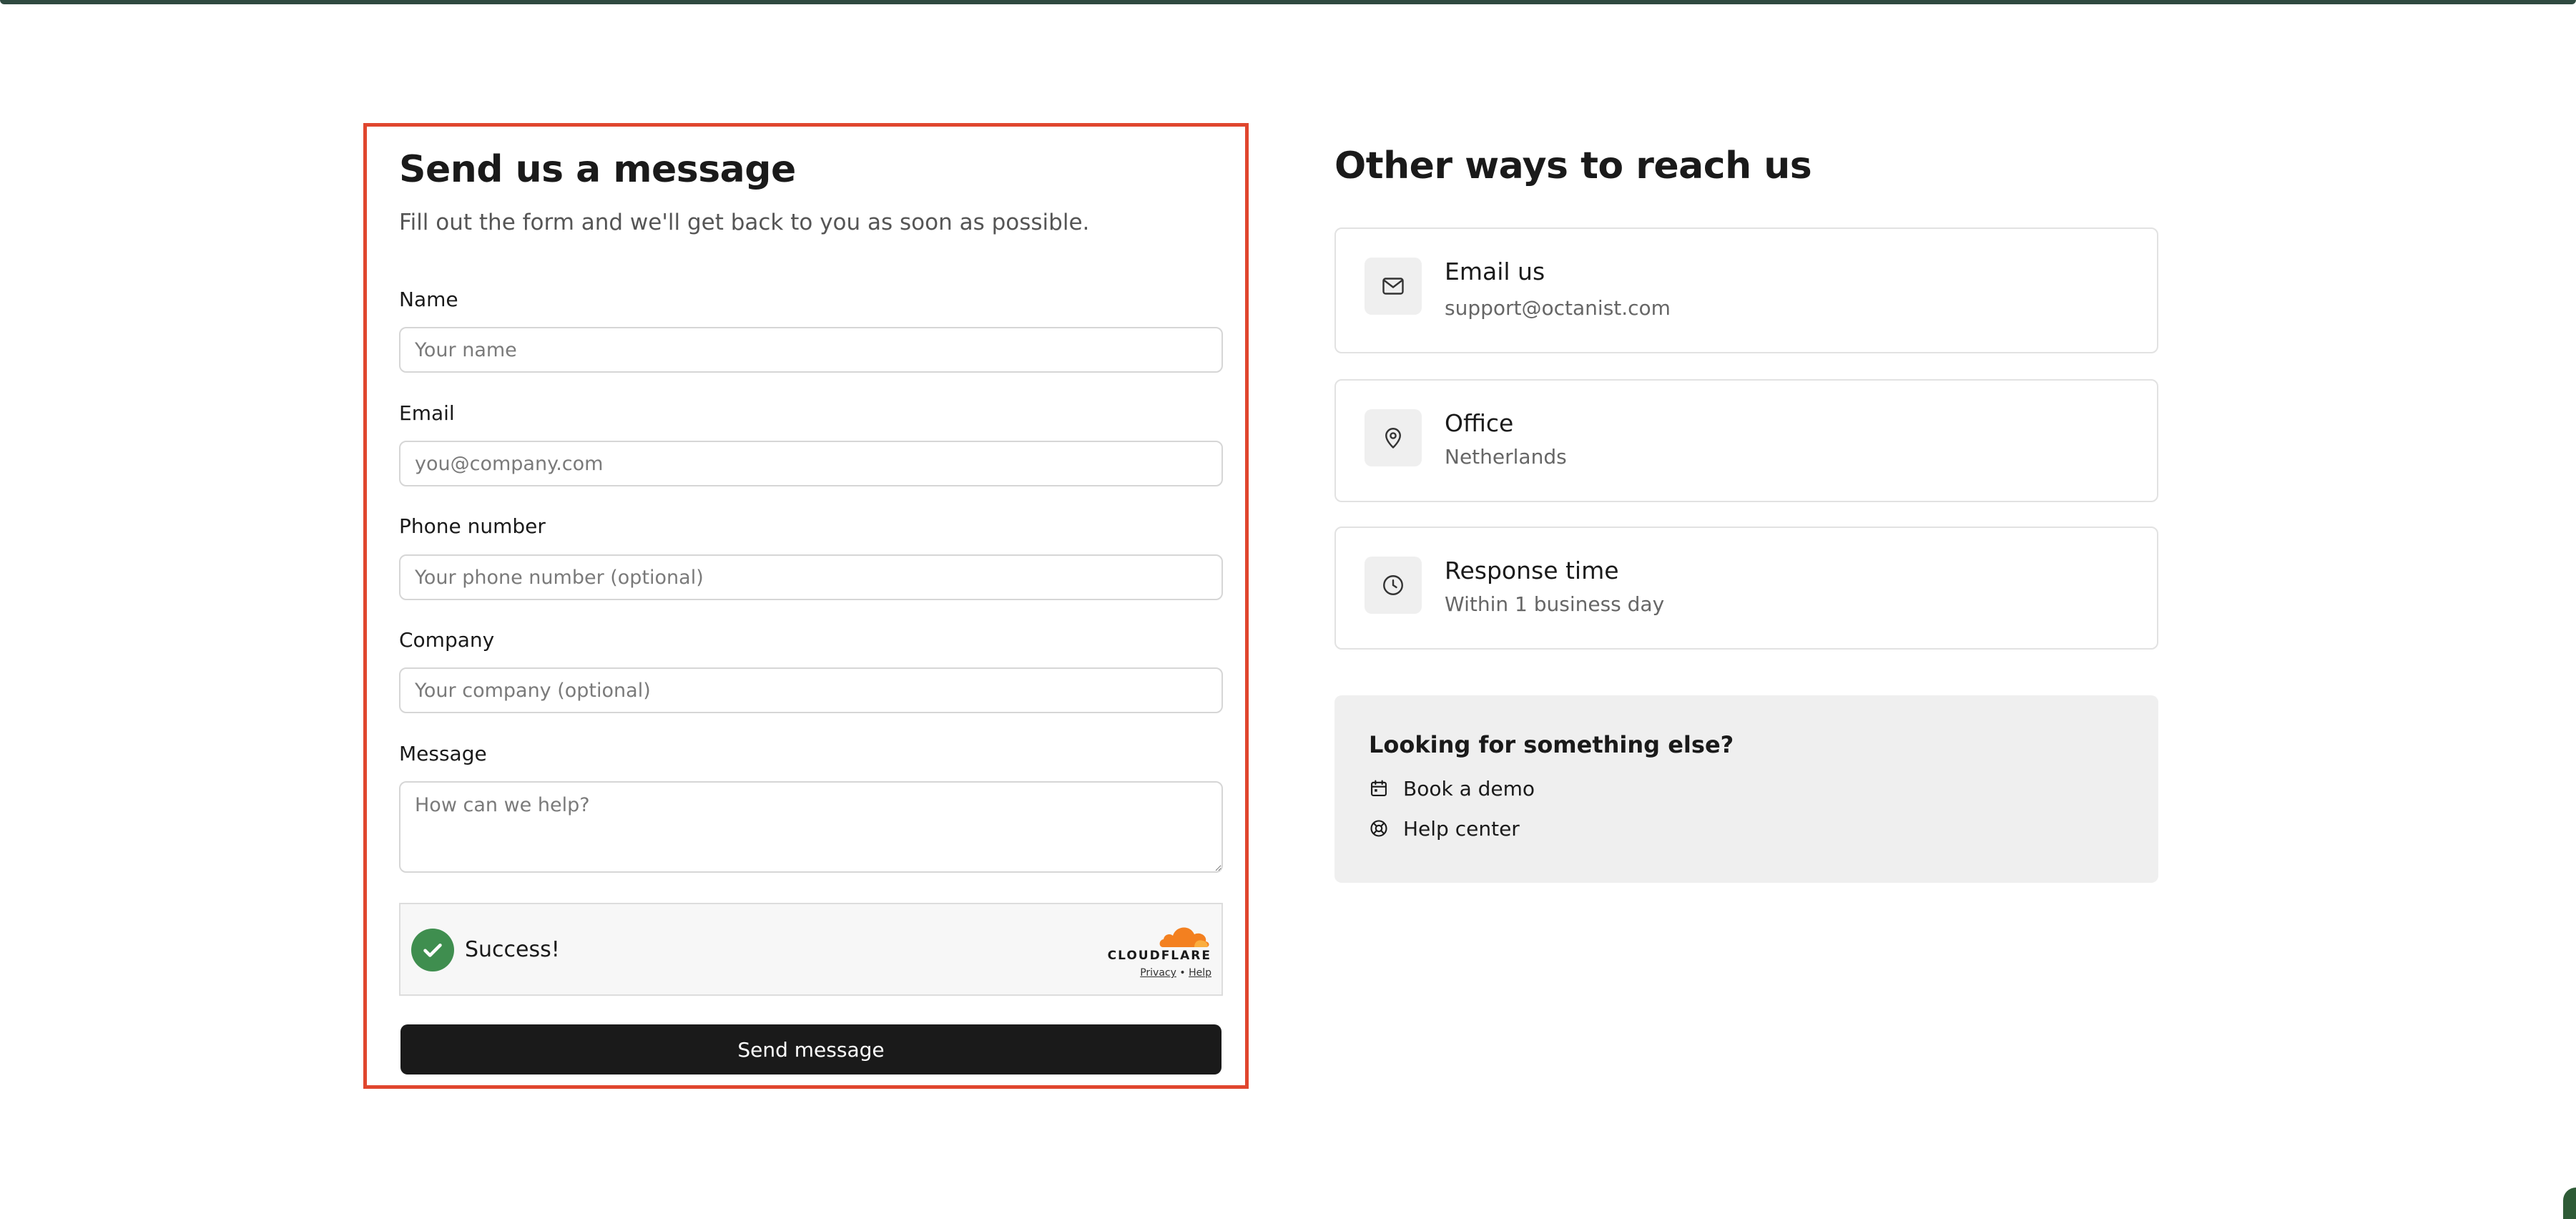 The image size is (2576, 1219). I want to click on office-icon-box, so click(1394, 438).